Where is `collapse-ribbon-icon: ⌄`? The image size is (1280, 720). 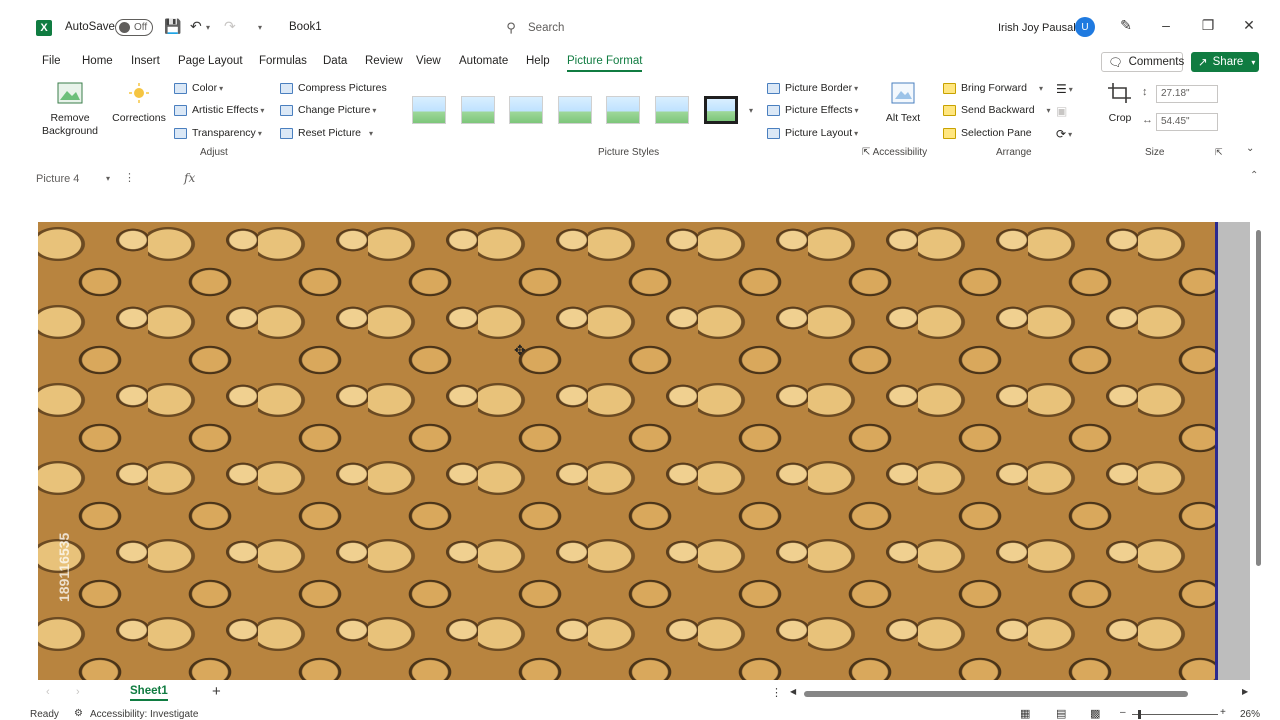
collapse-ribbon-icon: ⌄ is located at coordinates (1250, 148).